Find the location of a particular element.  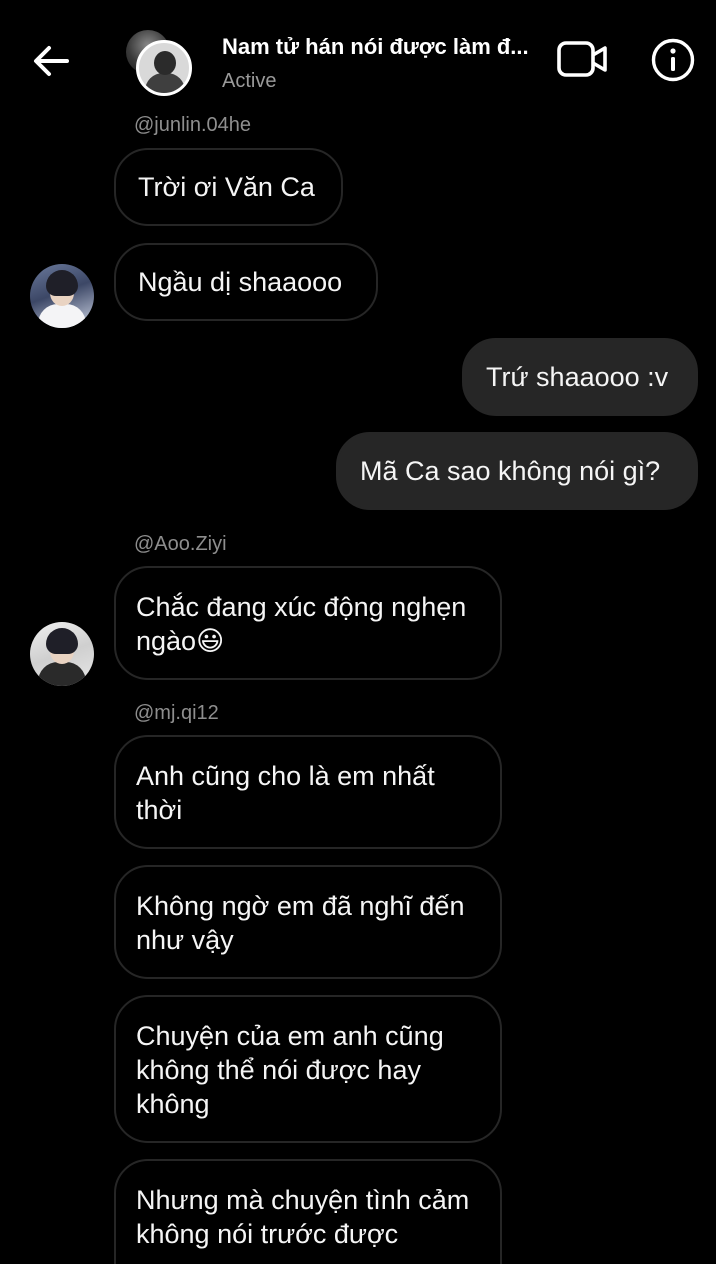

video-camera-icon is located at coordinates (582, 59).